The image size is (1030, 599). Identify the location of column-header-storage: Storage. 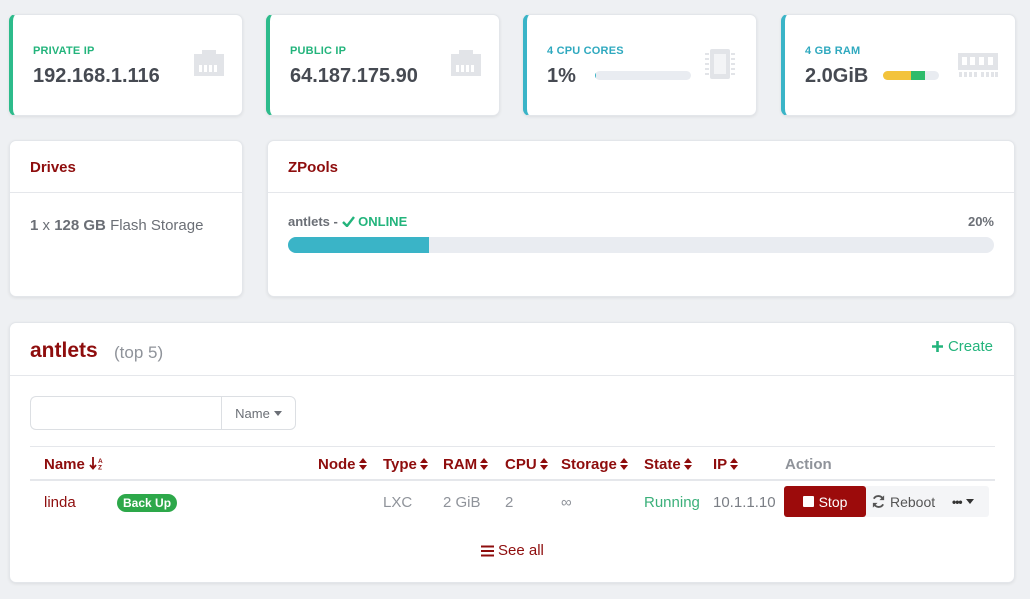
(594, 464).